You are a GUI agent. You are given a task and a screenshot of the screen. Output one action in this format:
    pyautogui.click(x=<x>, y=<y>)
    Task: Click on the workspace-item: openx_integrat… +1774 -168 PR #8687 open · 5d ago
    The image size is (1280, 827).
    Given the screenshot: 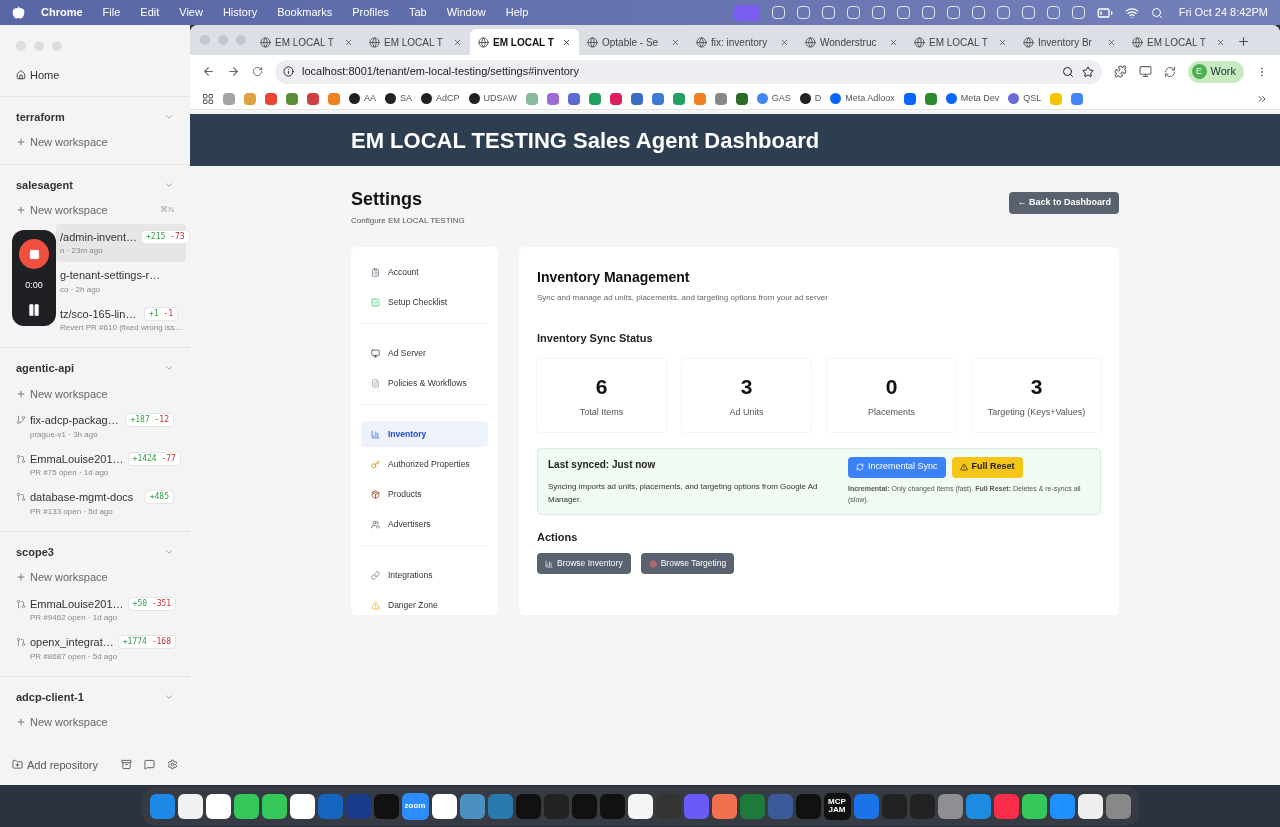 What is the action you would take?
    pyautogui.click(x=95, y=648)
    